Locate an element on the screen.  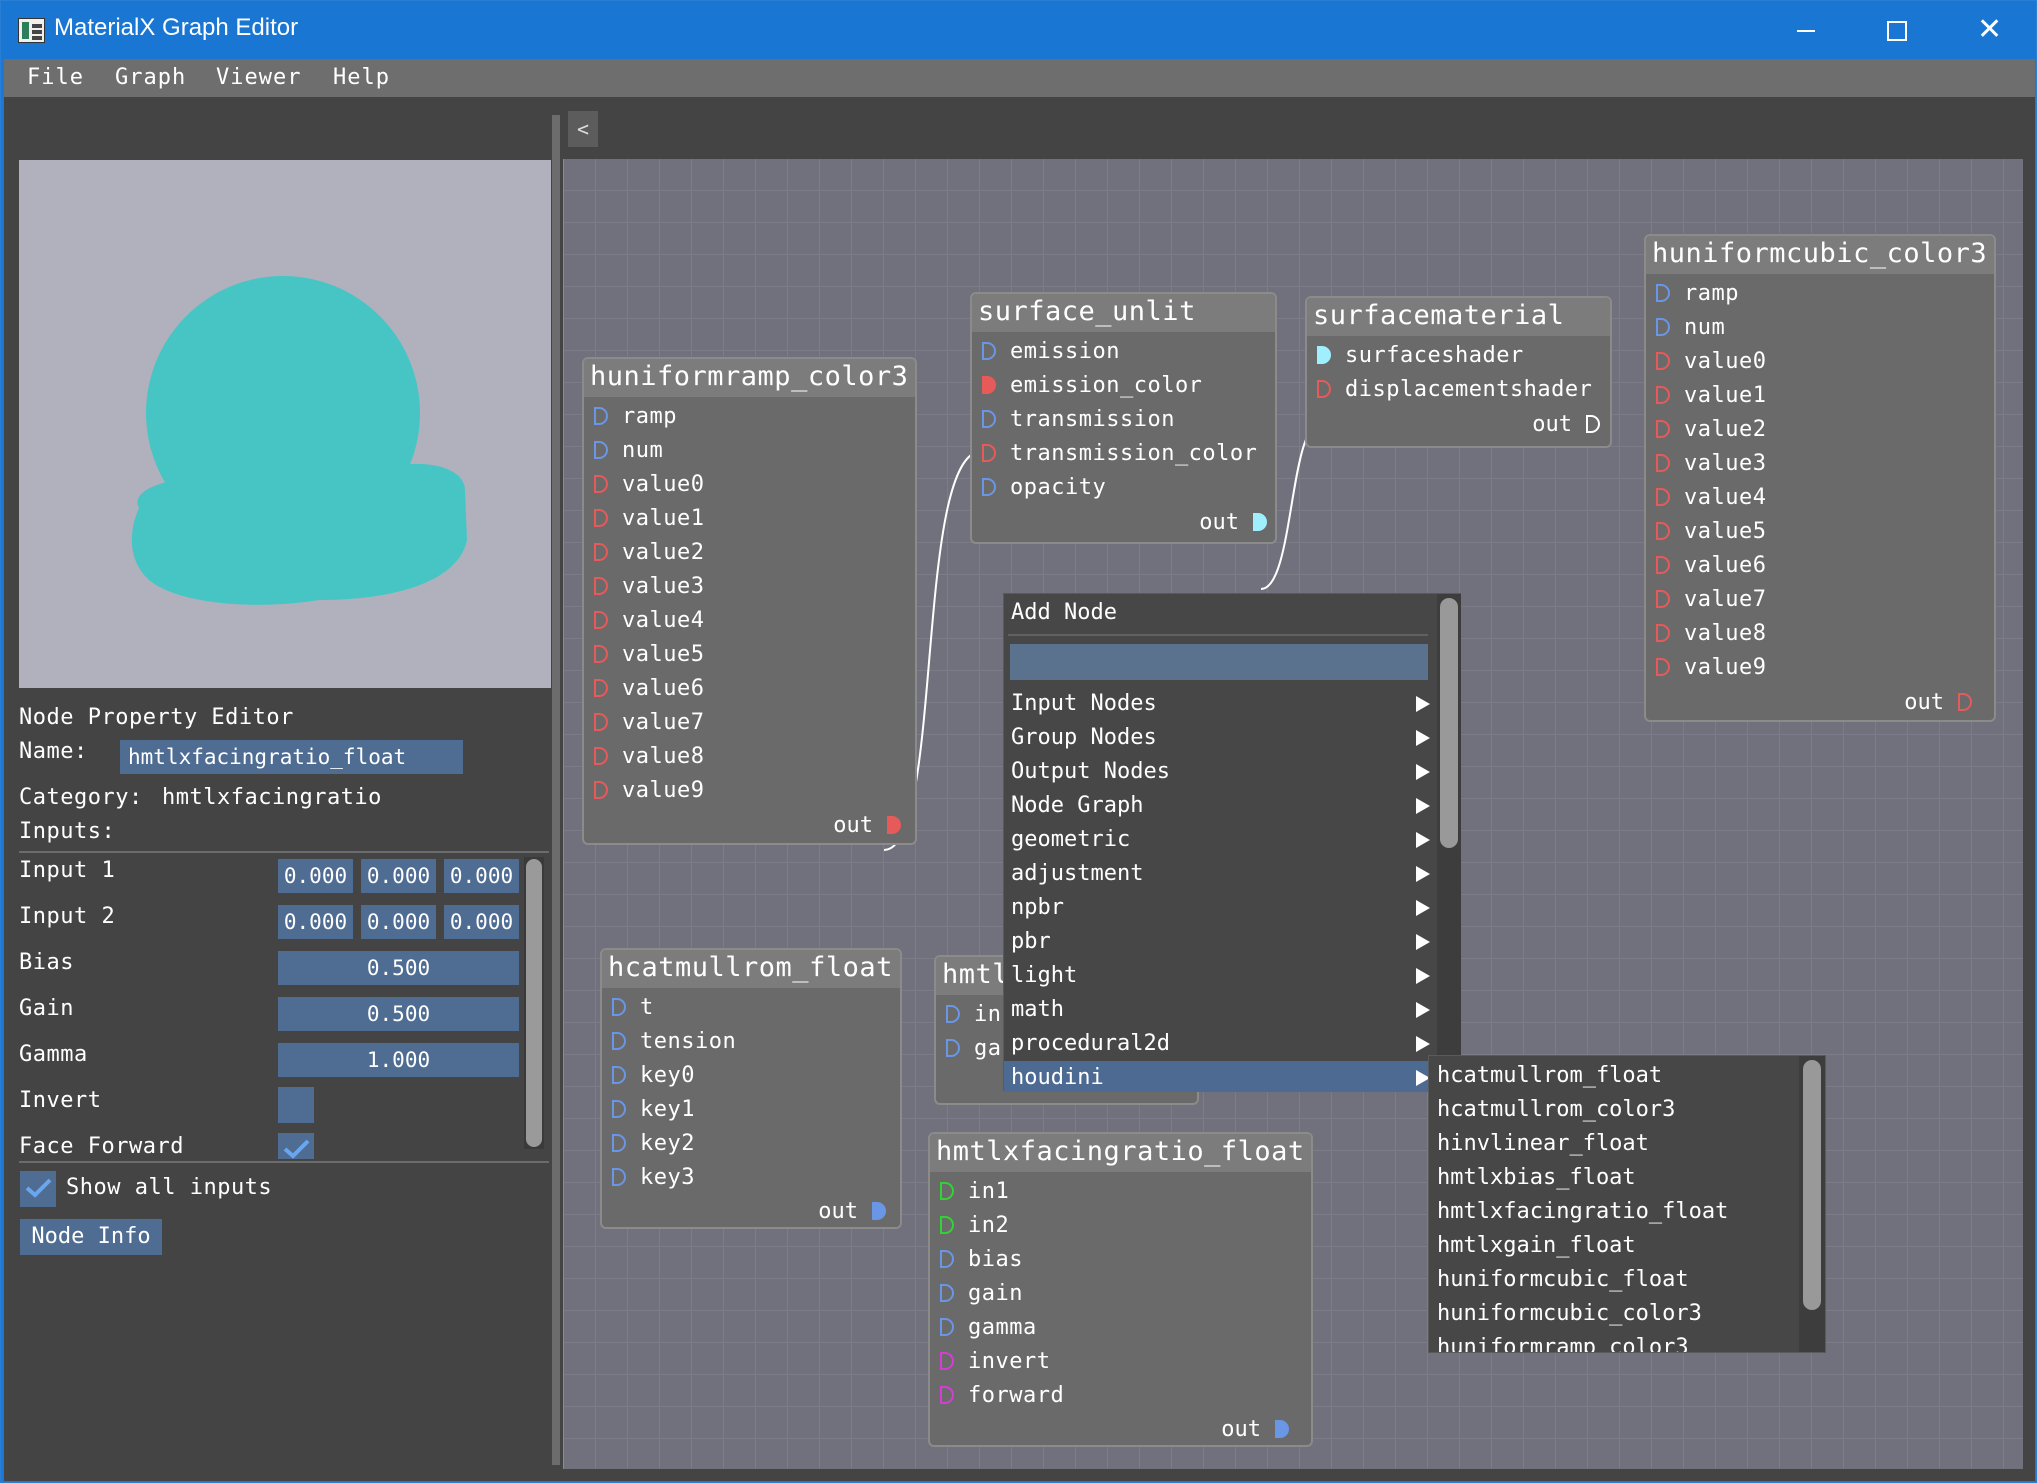
input-pin-opacity: opacity is located at coordinates (1044, 488).